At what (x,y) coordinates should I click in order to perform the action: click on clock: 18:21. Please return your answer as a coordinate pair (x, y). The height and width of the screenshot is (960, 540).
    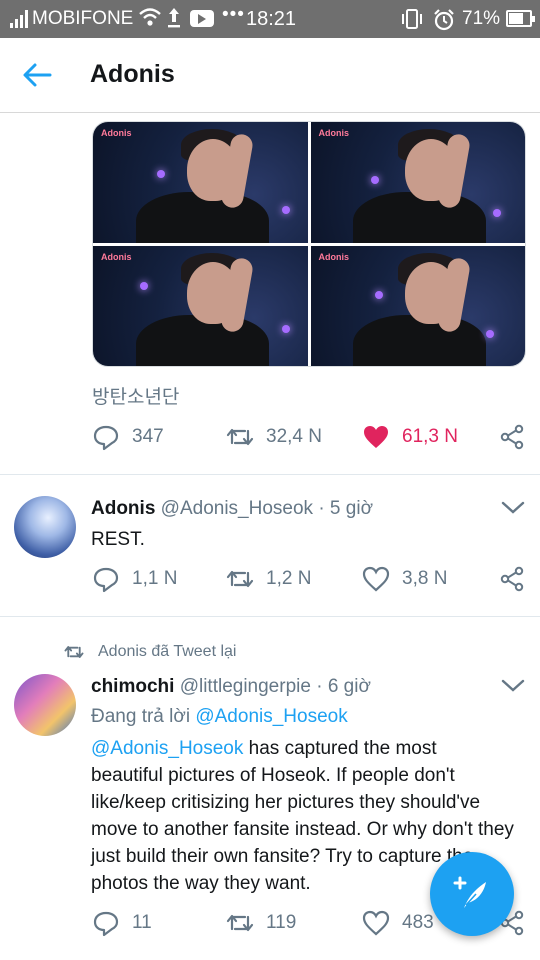
    Looking at the image, I should click on (271, 19).